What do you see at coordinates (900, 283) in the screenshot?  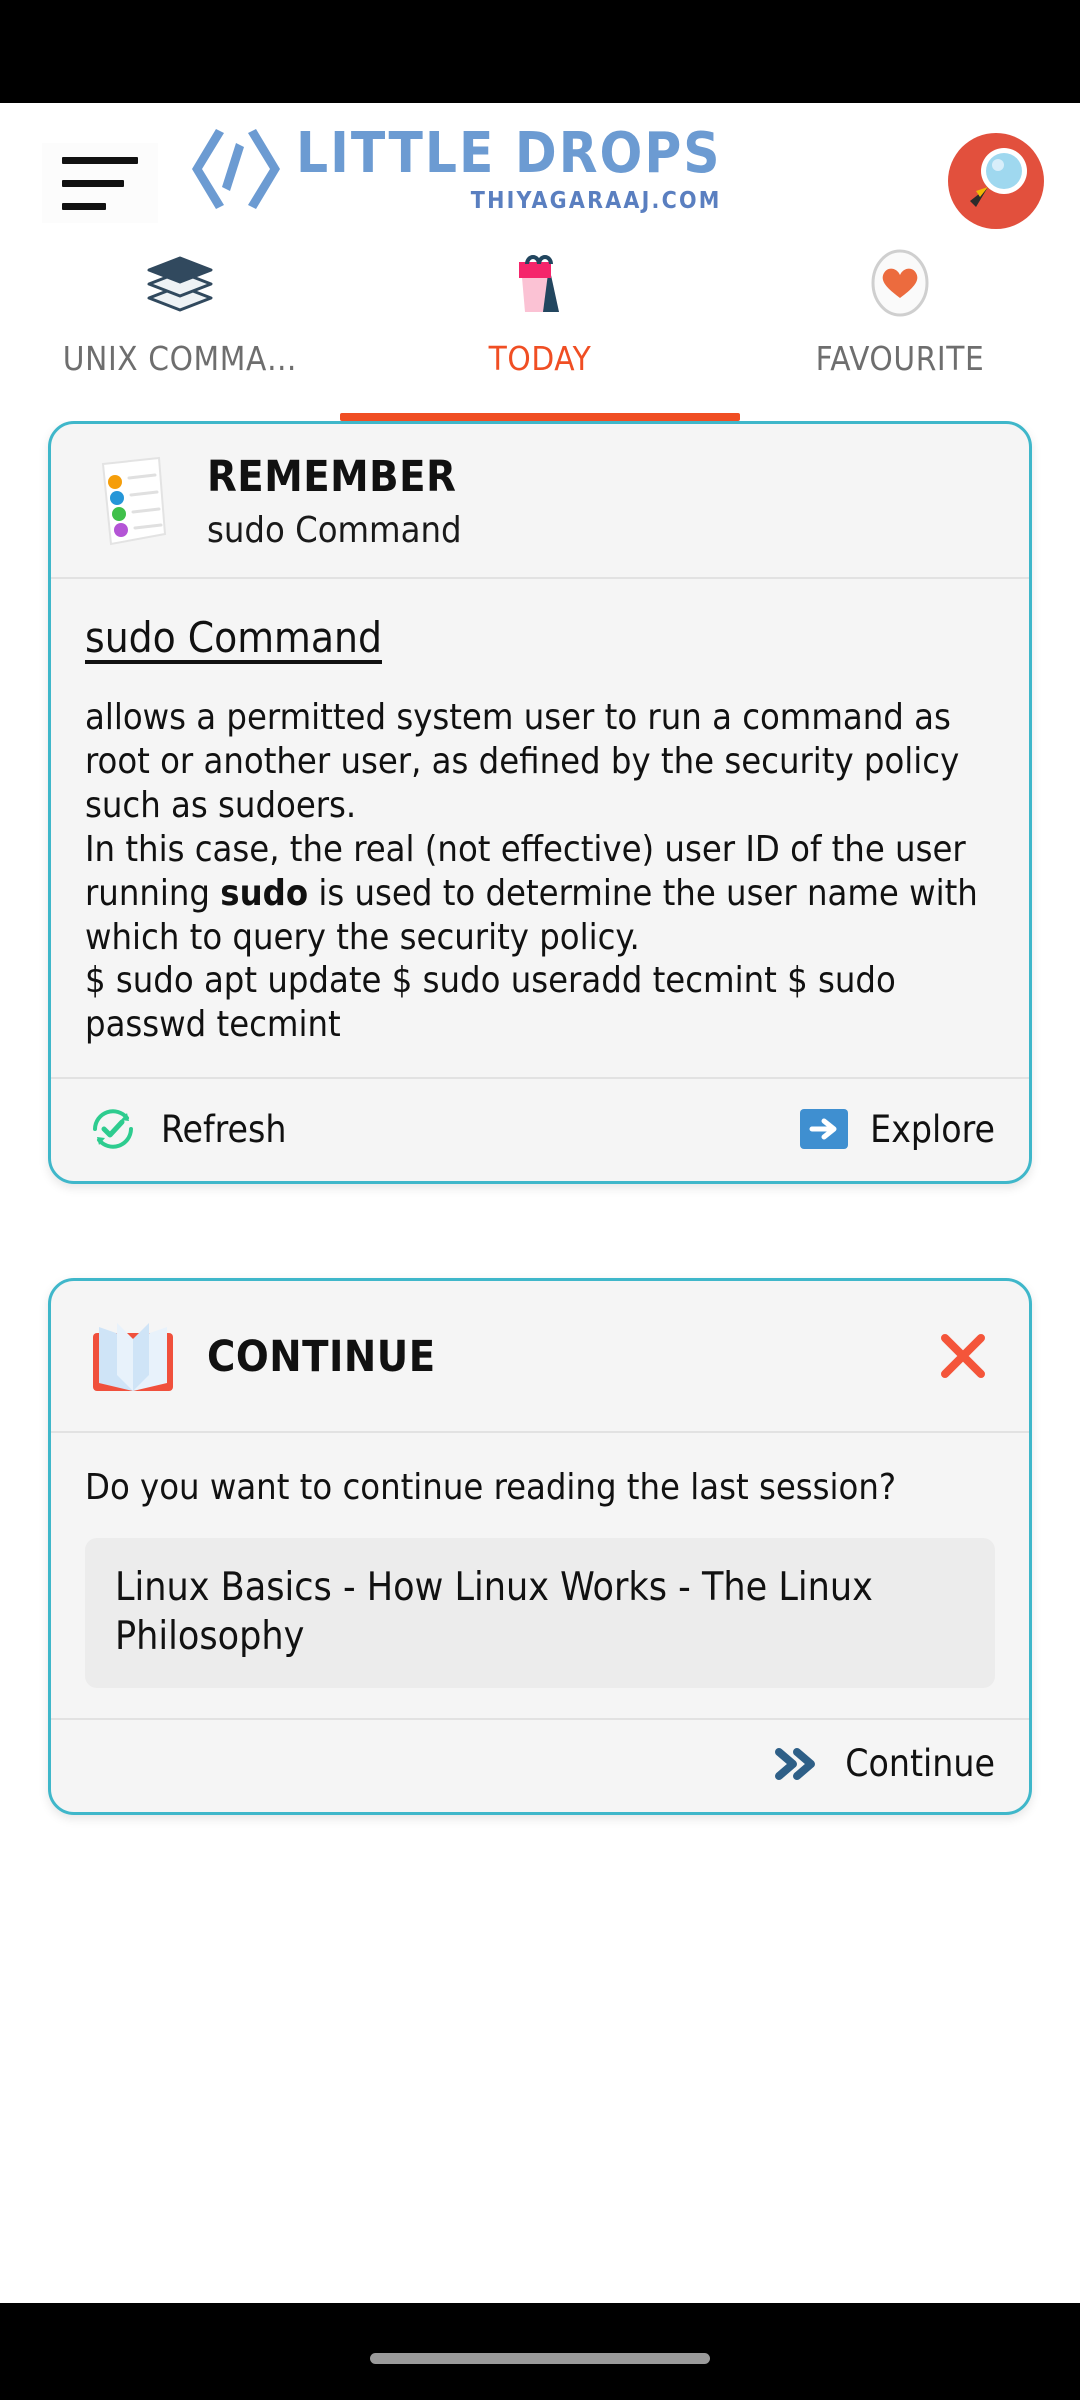 I see `heart-oval-icon` at bounding box center [900, 283].